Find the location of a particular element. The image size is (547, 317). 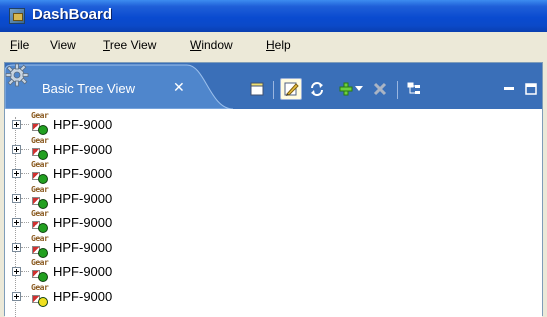

tree-layout-button is located at coordinates (414, 89).